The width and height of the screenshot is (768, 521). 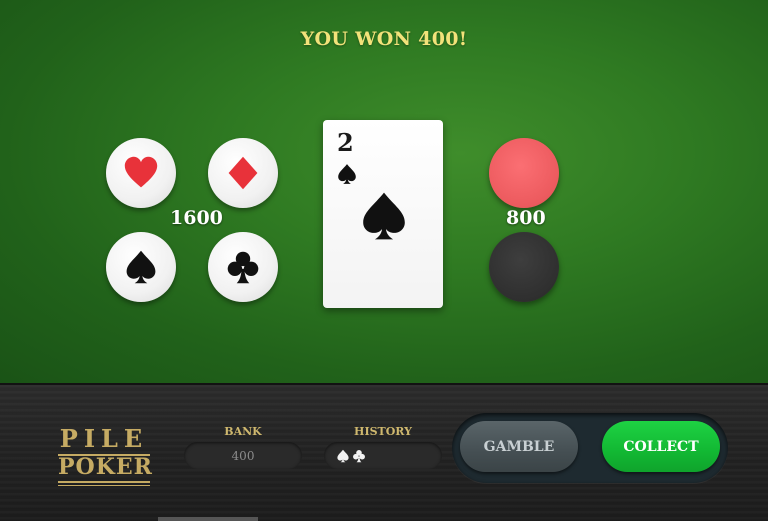 What do you see at coordinates (590, 448) in the screenshot?
I see `action-button-group: GAMBLE COLLECT` at bounding box center [590, 448].